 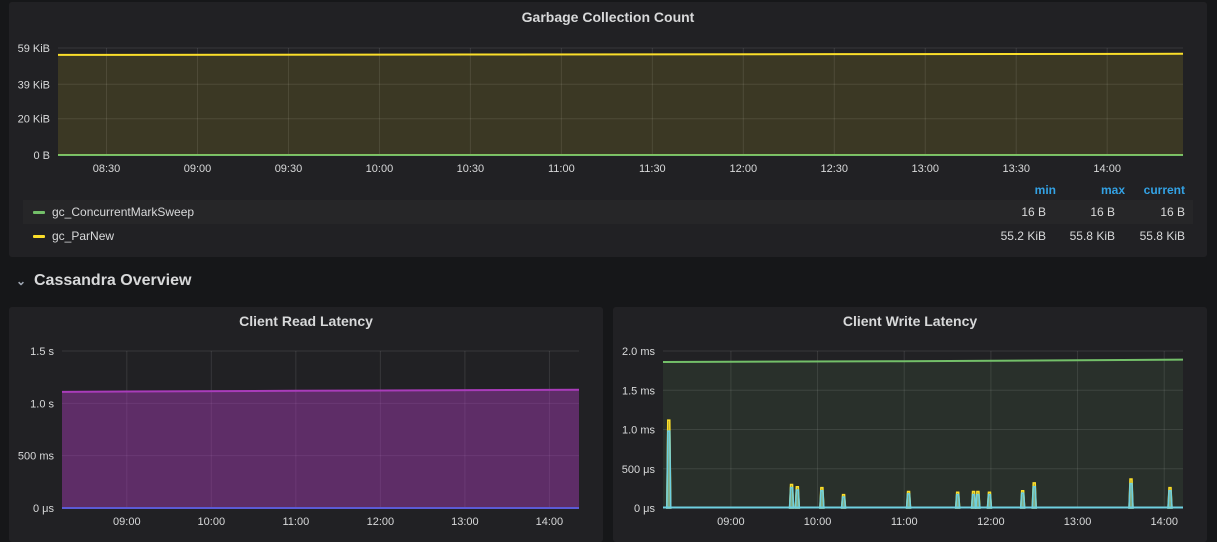 I want to click on legend-current-value: 16 B, so click(x=1154, y=212).